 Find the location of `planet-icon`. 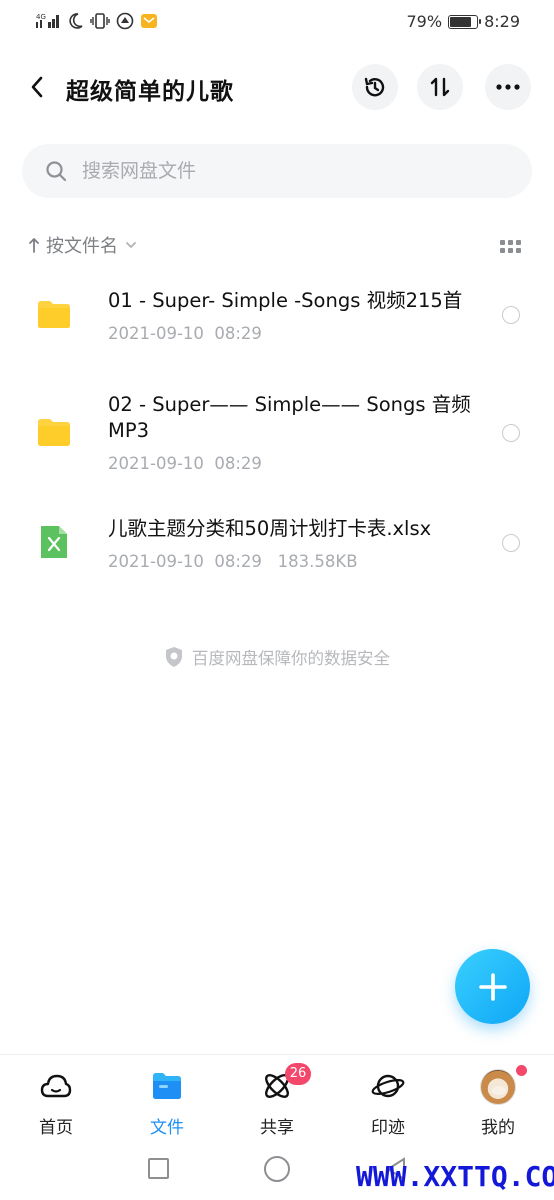

planet-icon is located at coordinates (388, 1086).